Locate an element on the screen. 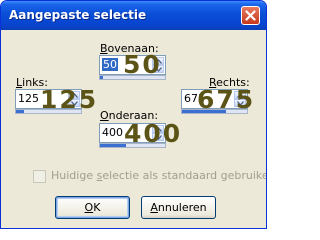  bovenaan-value: 50 is located at coordinates (110, 64).